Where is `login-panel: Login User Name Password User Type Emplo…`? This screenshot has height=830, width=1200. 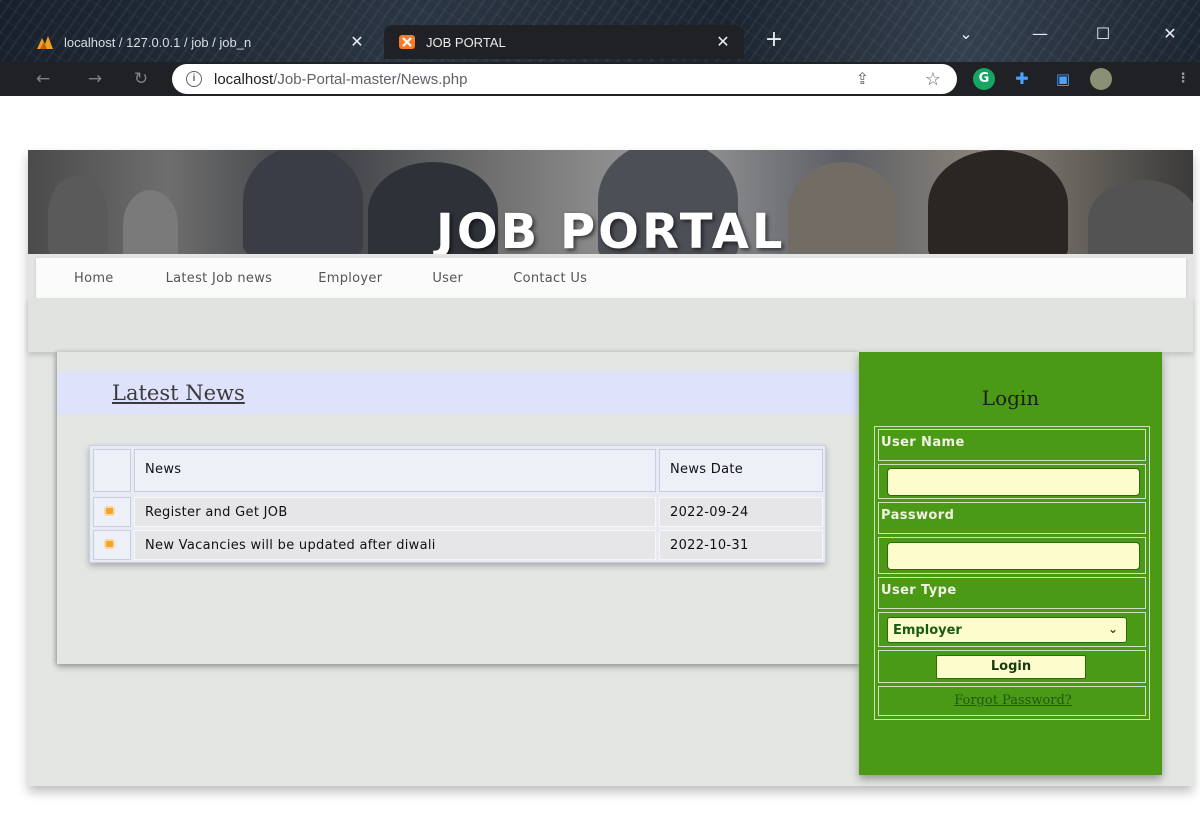
login-panel: Login User Name Password User Type Emplo… is located at coordinates (1010, 563).